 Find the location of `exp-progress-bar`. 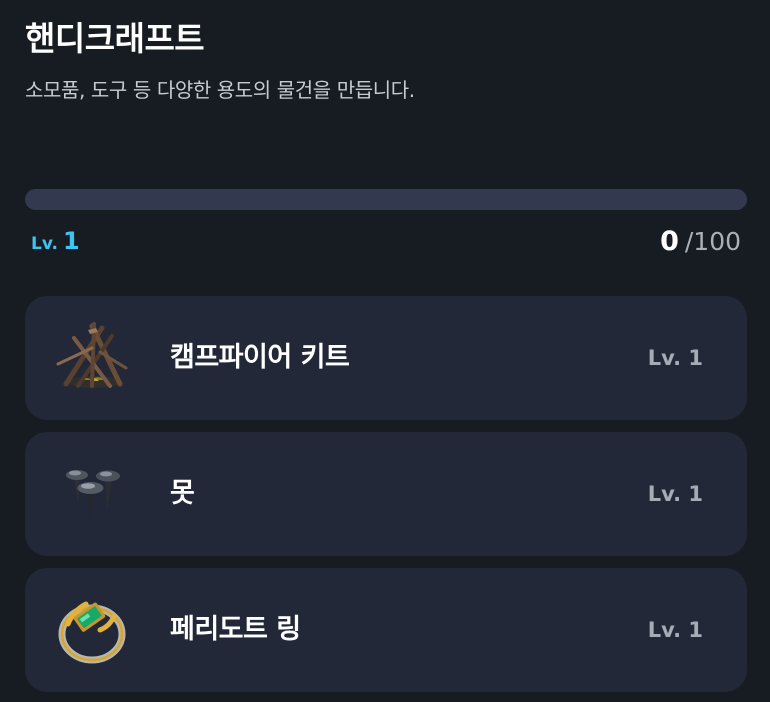

exp-progress-bar is located at coordinates (386, 199).